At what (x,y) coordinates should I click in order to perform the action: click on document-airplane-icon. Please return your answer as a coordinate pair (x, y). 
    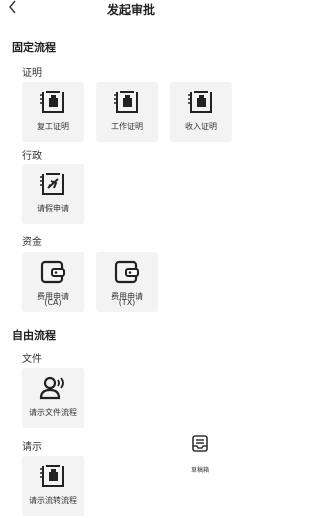
    Looking at the image, I should click on (52, 184).